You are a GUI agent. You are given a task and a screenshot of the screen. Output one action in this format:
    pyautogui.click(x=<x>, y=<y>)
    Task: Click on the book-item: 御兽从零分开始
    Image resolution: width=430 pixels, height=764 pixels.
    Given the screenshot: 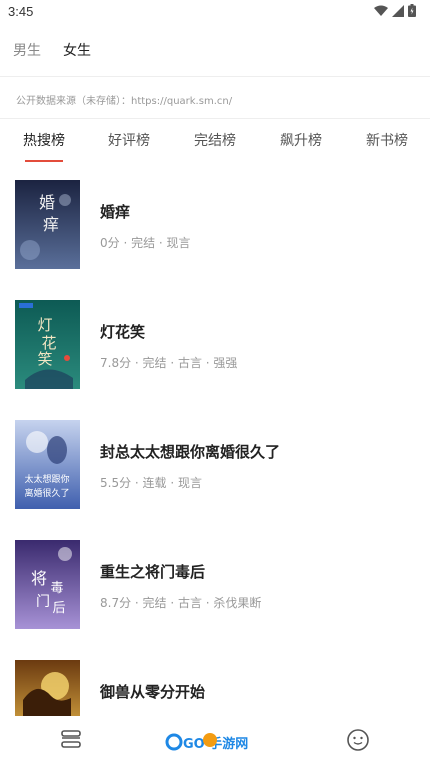 What is the action you would take?
    pyautogui.click(x=215, y=688)
    